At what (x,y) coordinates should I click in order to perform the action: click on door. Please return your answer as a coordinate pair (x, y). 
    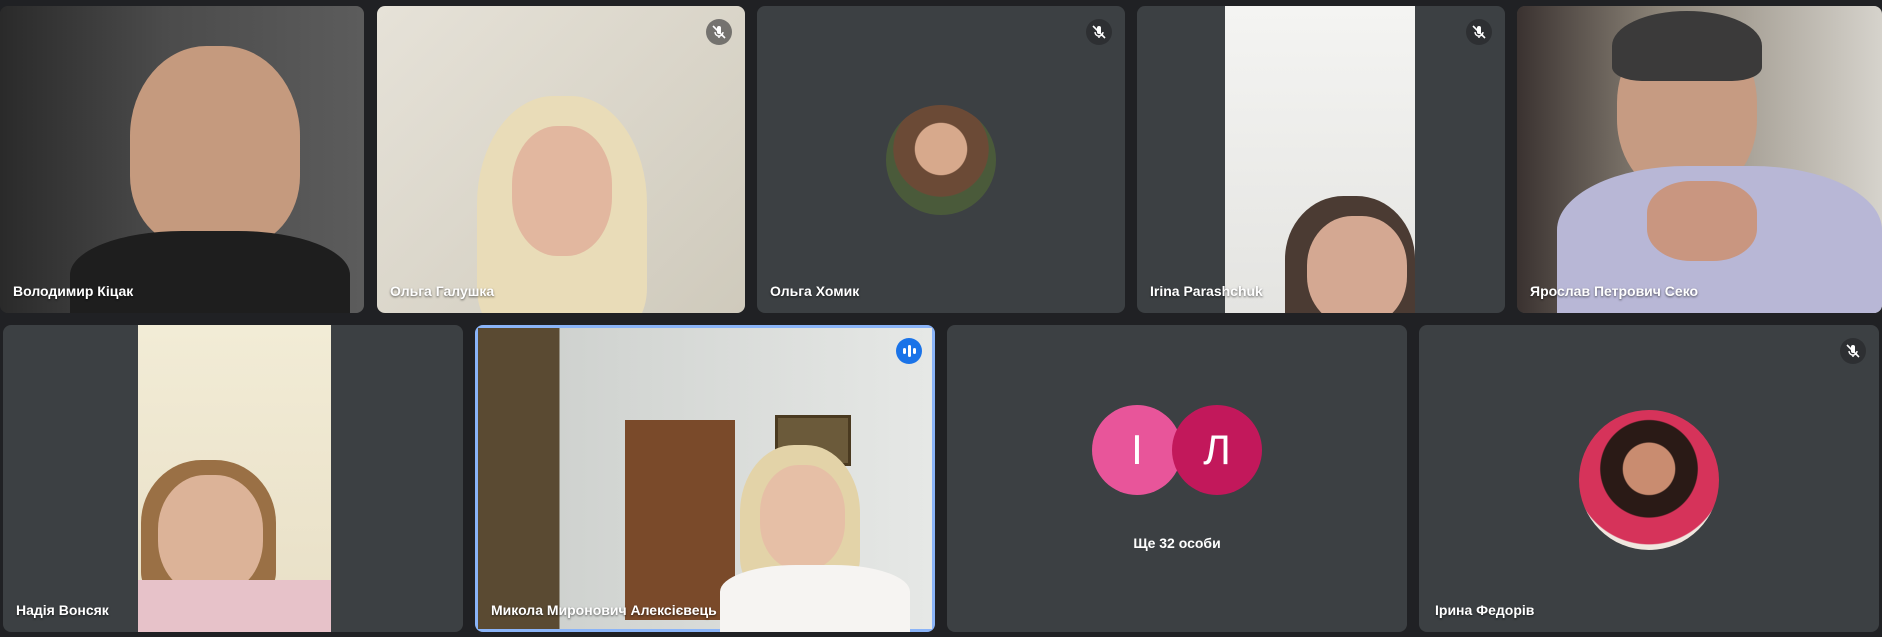
    Looking at the image, I should click on (680, 520).